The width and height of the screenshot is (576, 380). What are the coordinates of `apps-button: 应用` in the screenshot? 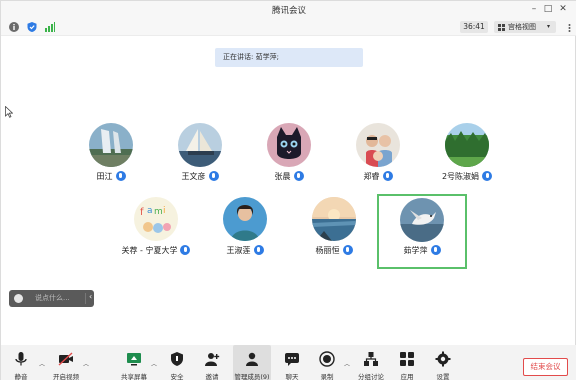 It's located at (407, 362).